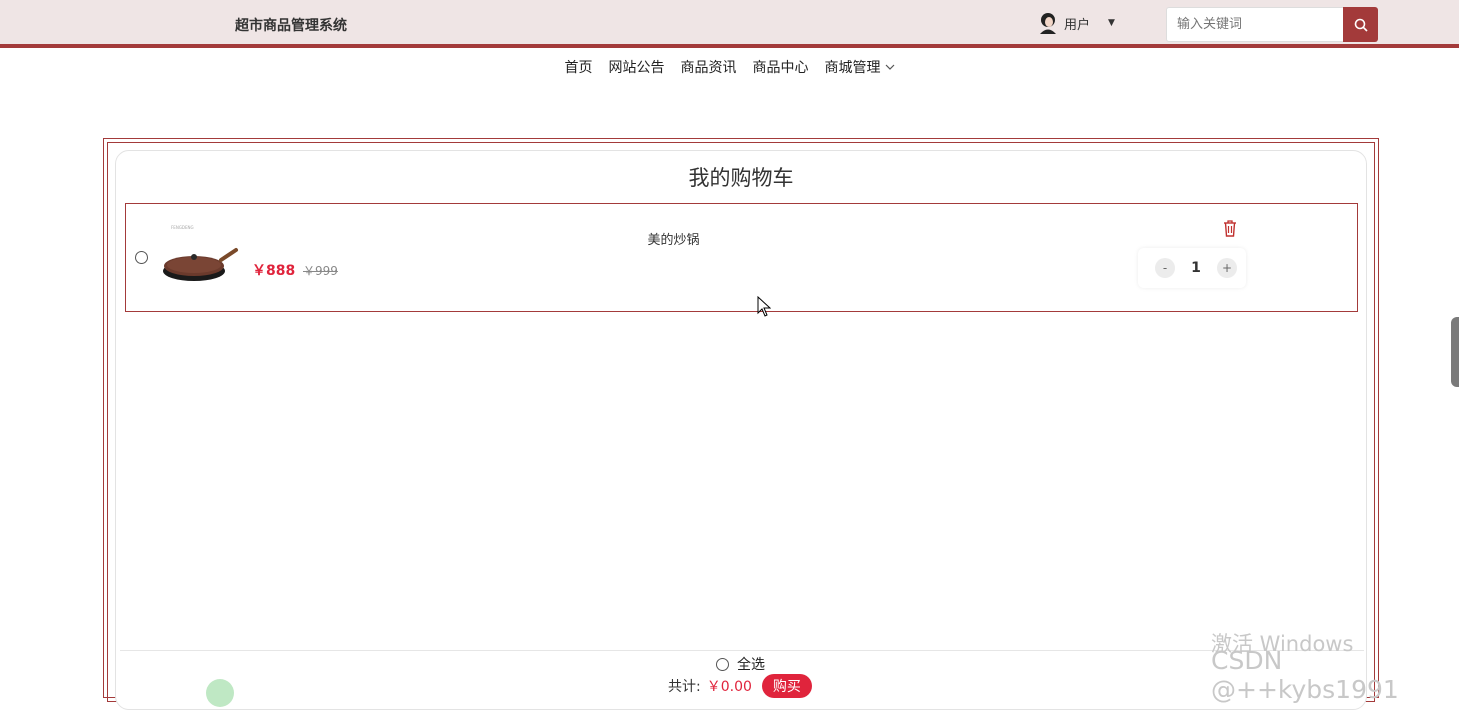 The image size is (1459, 710). I want to click on nav-item-announcements: 网站公告, so click(637, 67).